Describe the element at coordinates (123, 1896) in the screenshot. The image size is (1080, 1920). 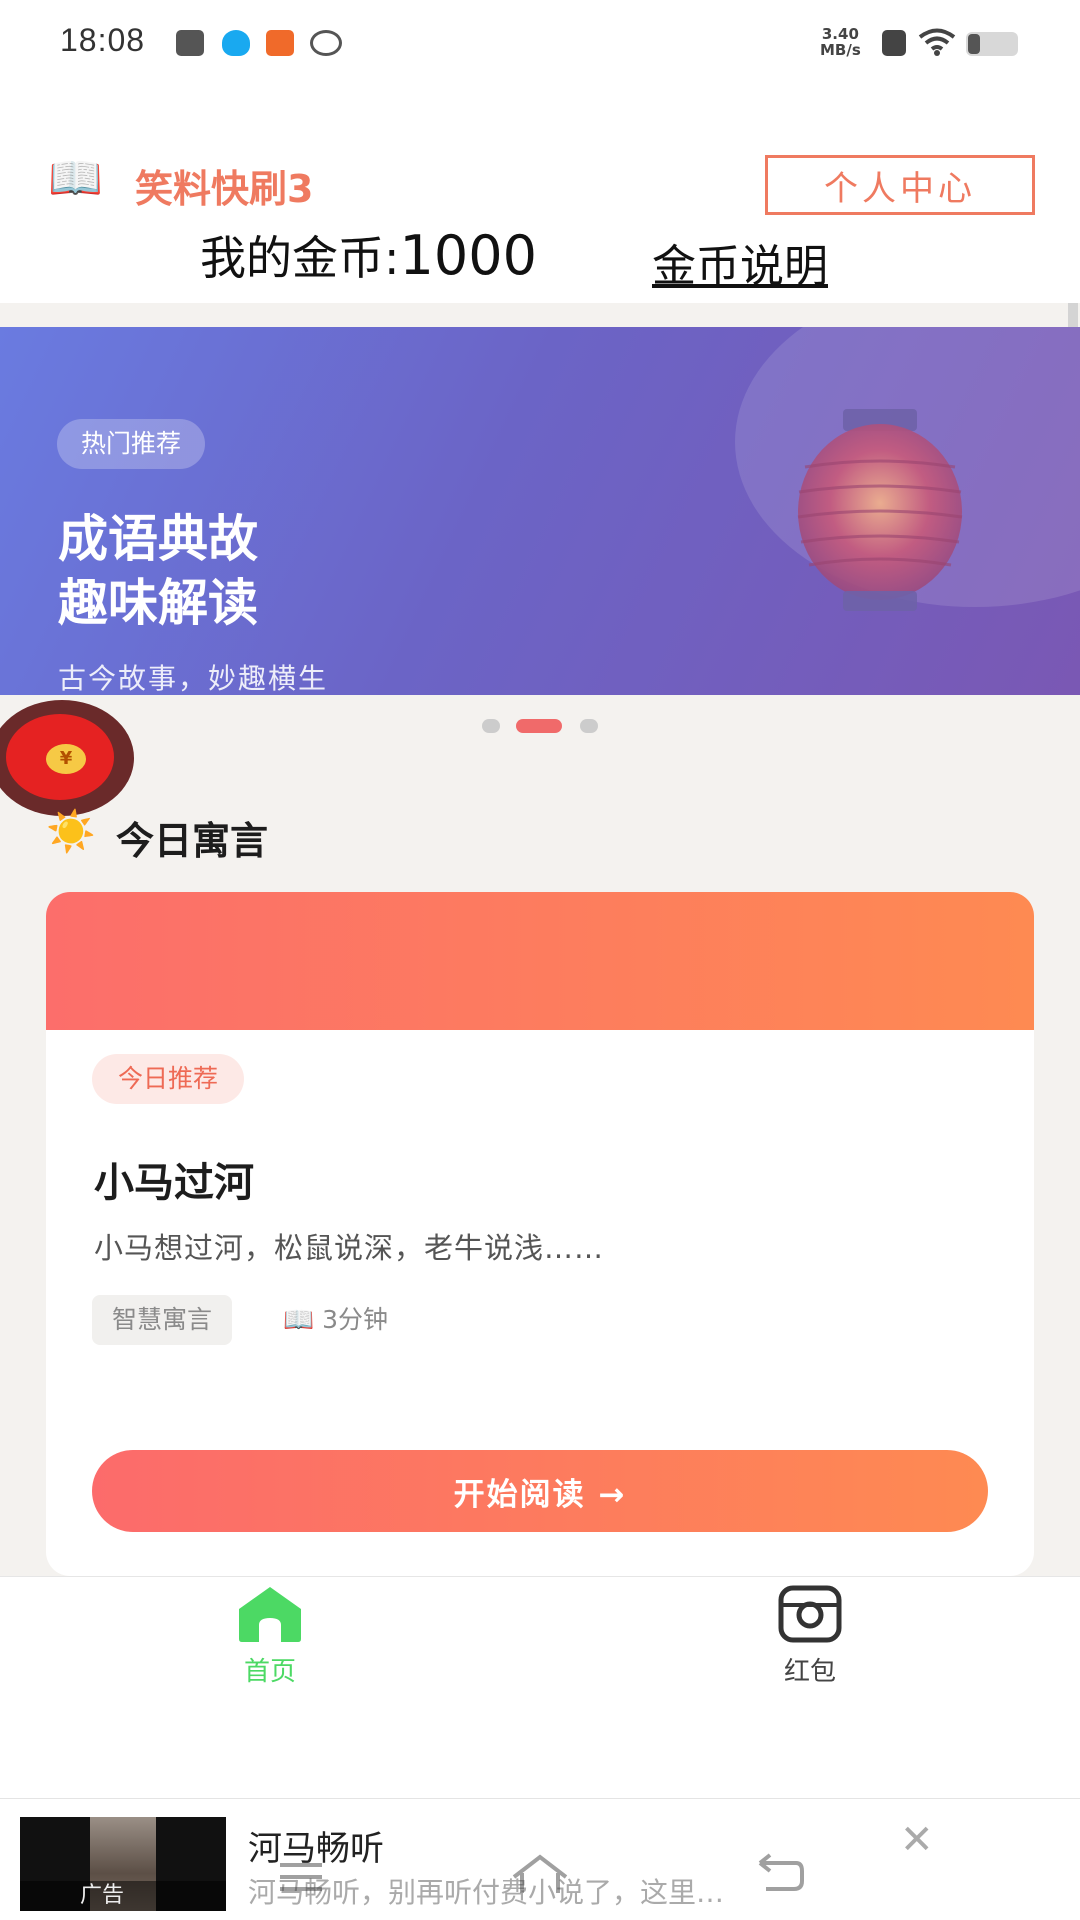
I see `ad-badge: 广告` at that location.